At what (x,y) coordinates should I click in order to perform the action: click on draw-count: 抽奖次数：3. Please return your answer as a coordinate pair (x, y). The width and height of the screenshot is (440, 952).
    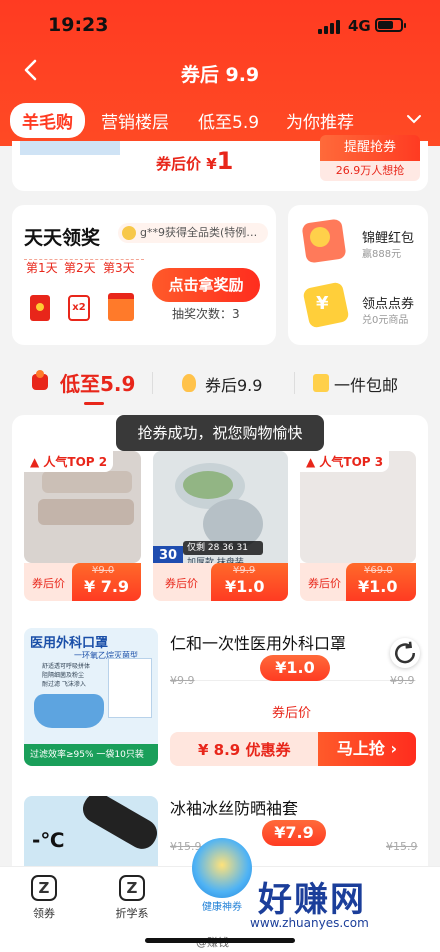
    Looking at the image, I should click on (206, 314).